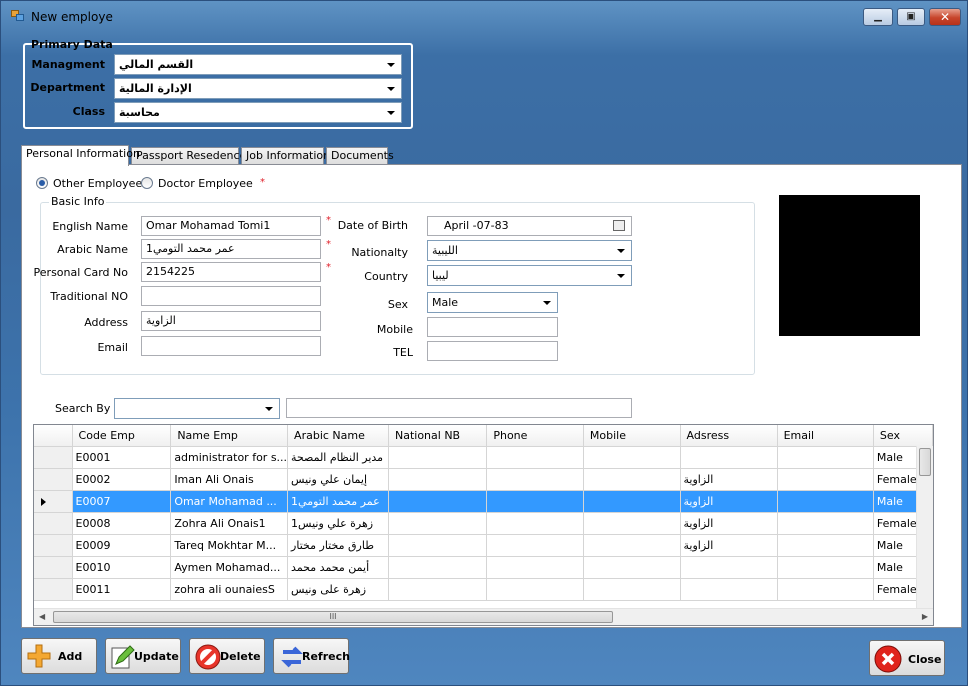 The image size is (968, 686). Describe the element at coordinates (459, 408) in the screenshot. I see `search-input` at that location.